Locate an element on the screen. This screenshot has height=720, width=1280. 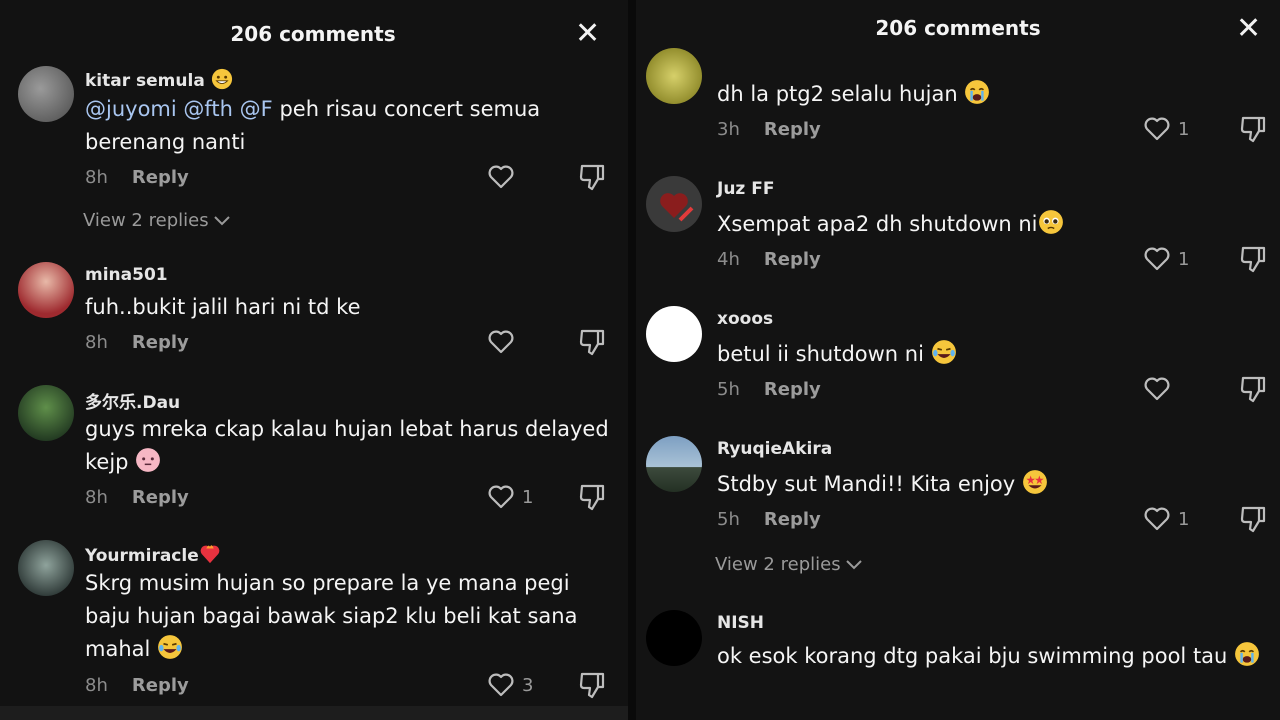
mention-link: @juyomi is located at coordinates (131, 109).